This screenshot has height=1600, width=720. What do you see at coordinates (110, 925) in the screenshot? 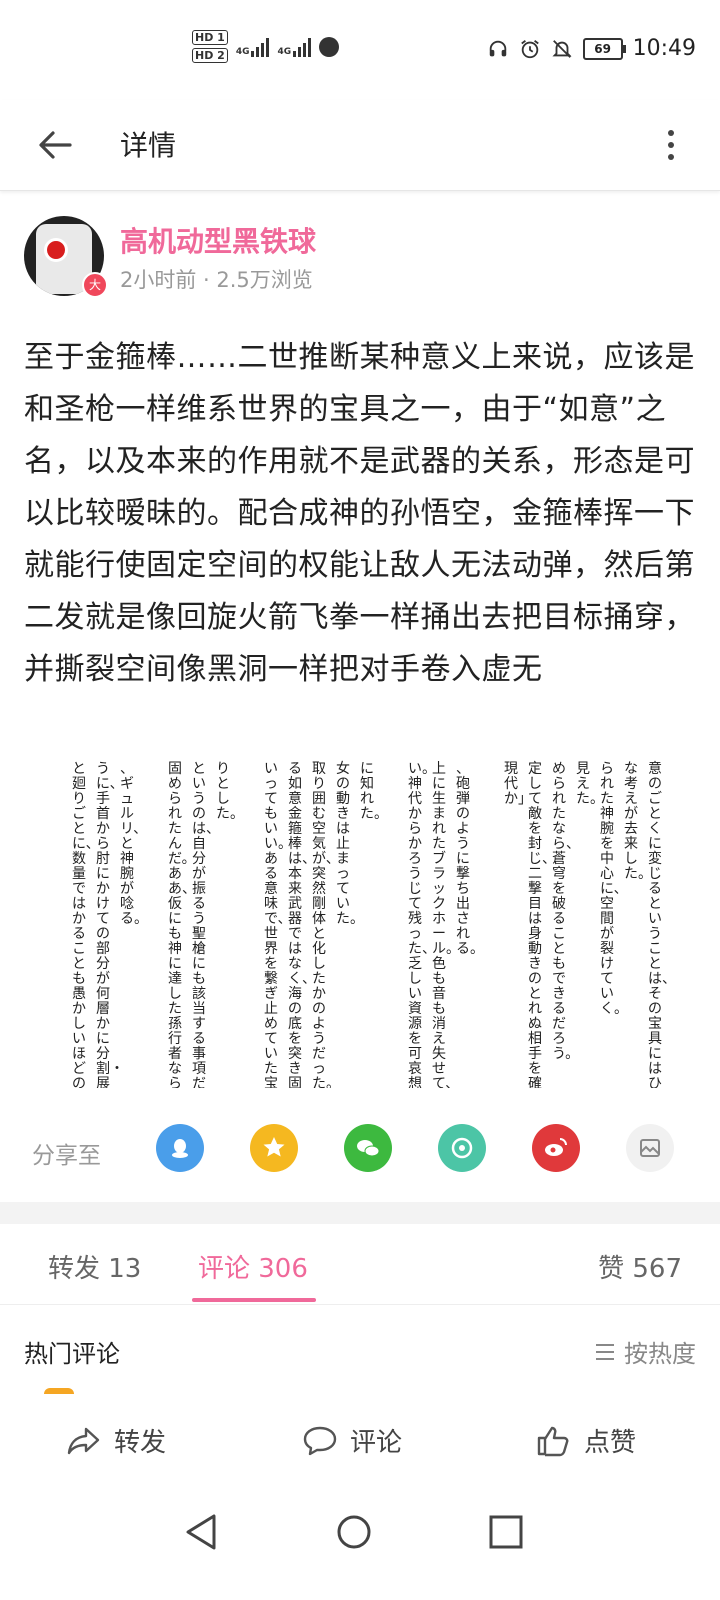
I see `image-text-column: うに、手首から肘にかけての部分が何層かに分割・展開し` at bounding box center [110, 925].